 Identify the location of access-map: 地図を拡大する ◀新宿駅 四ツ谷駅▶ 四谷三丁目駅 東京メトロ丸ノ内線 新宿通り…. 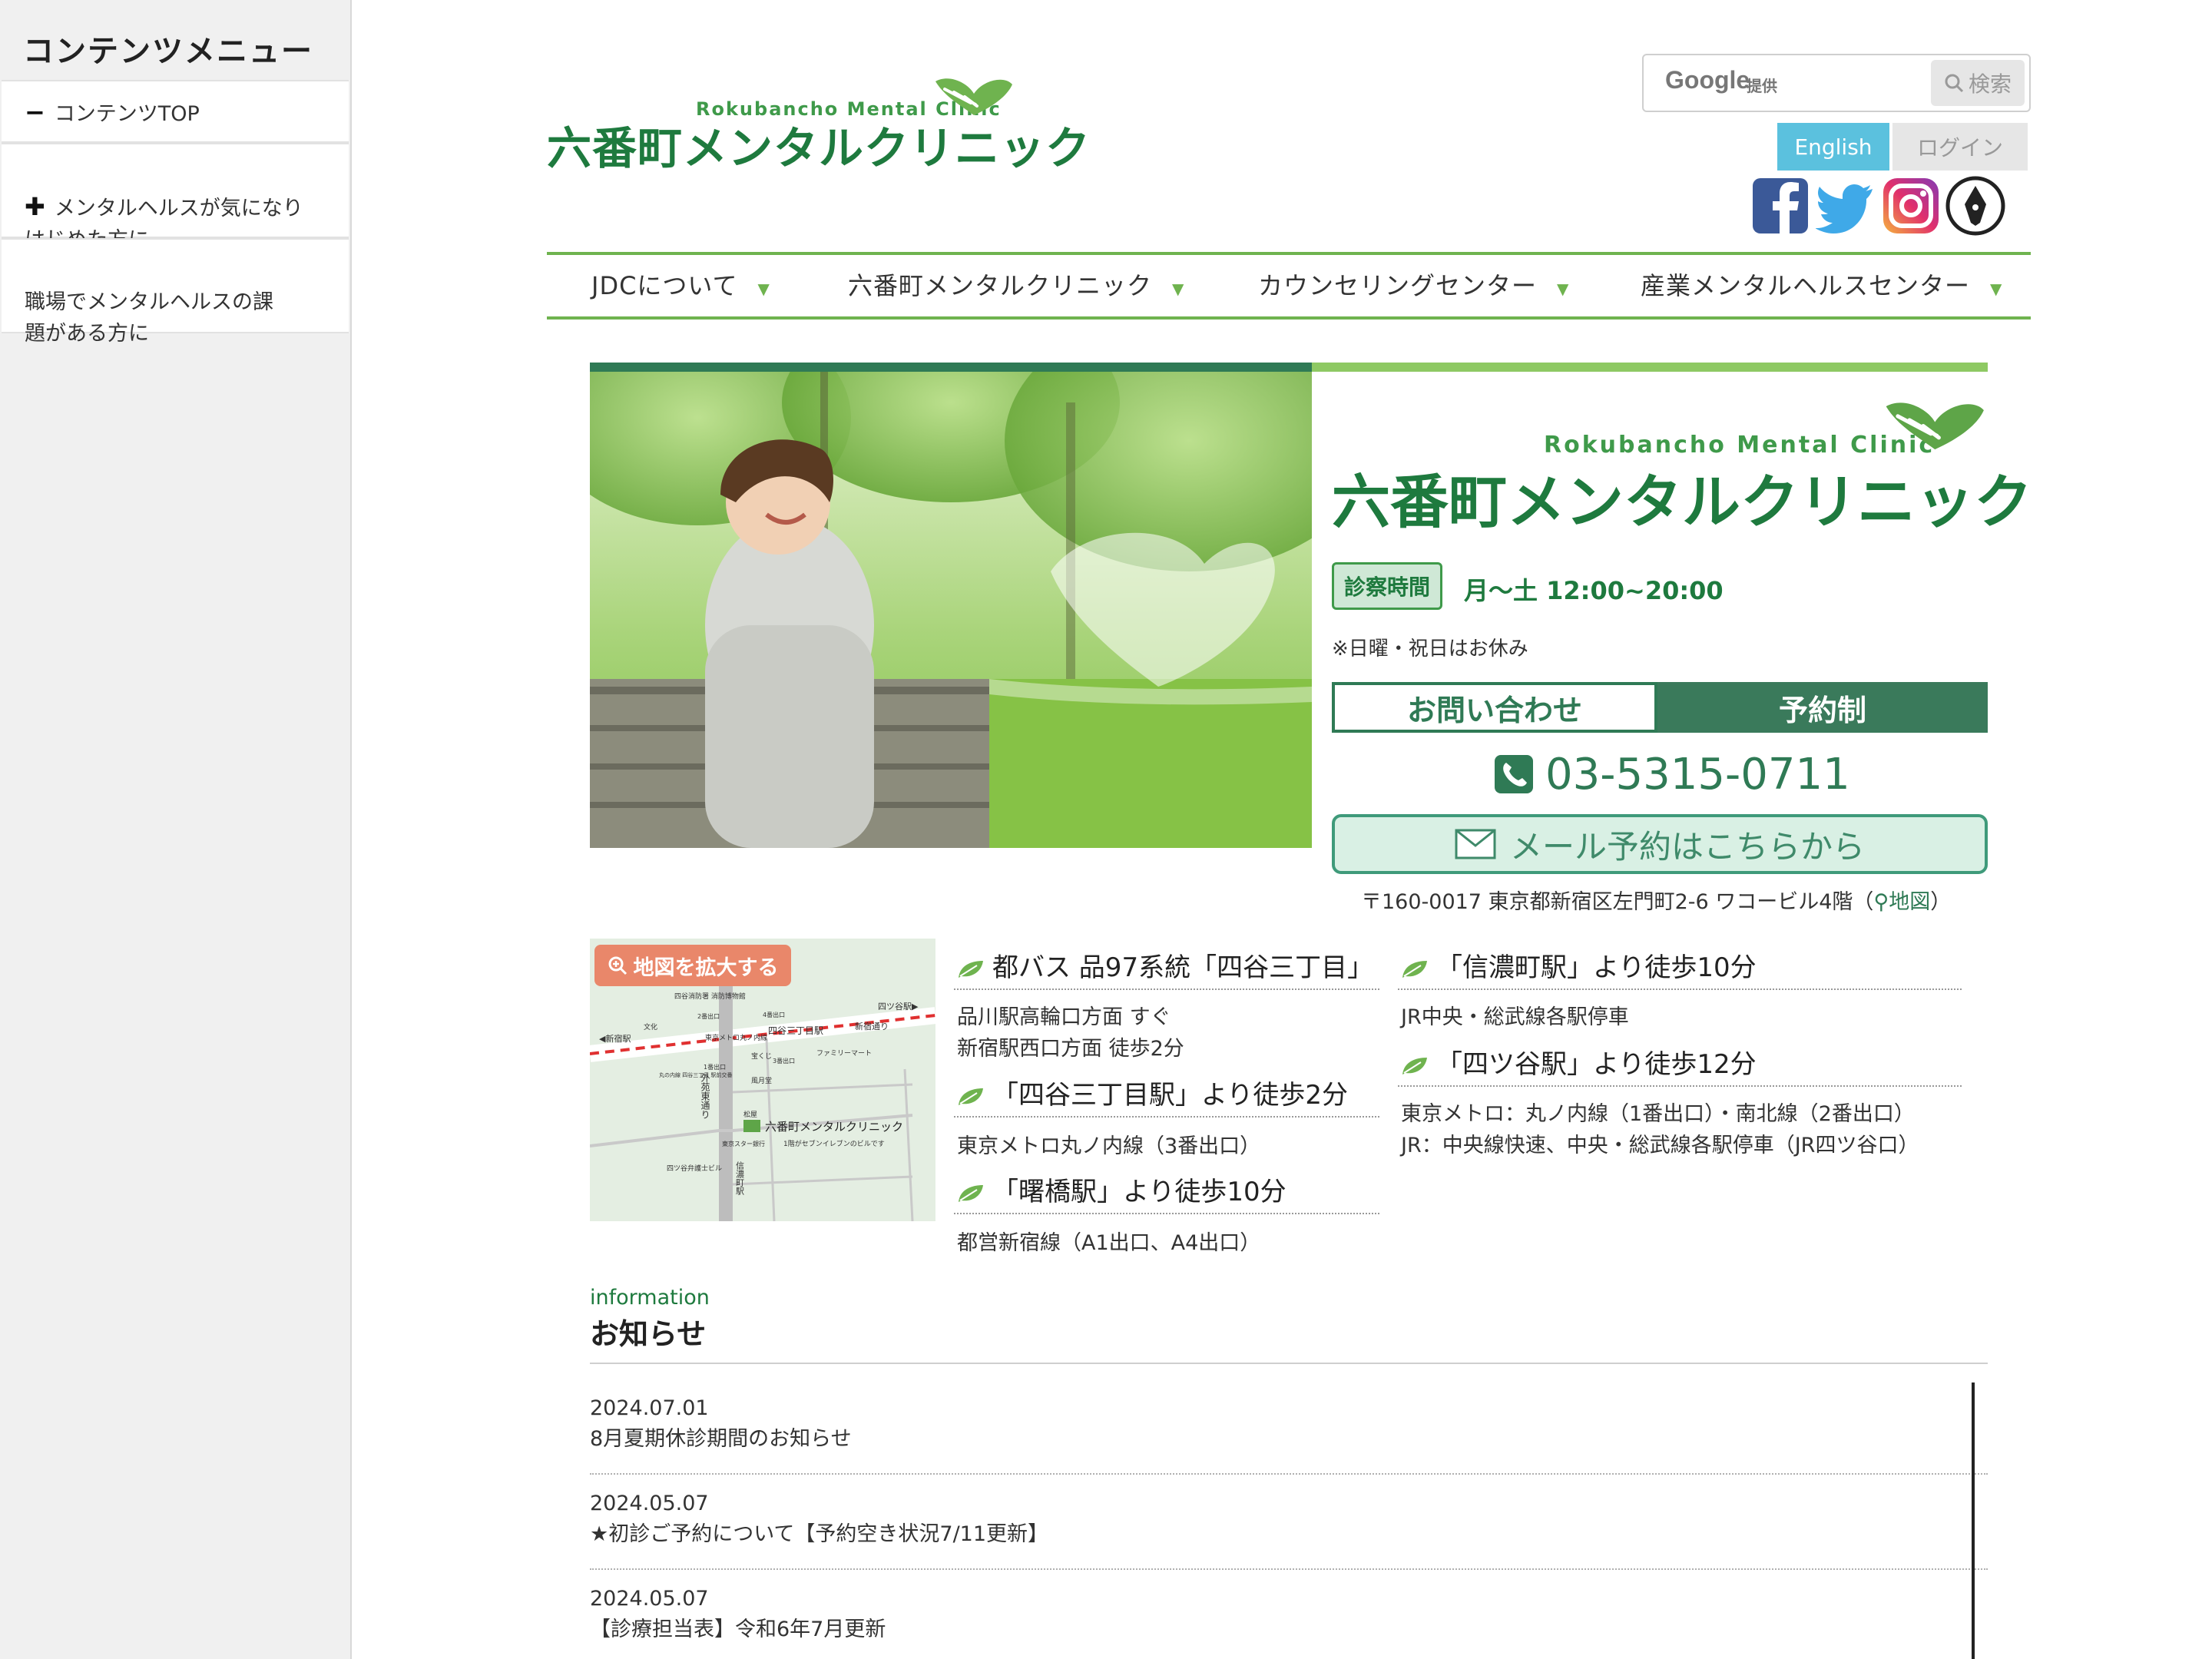
(762, 1080).